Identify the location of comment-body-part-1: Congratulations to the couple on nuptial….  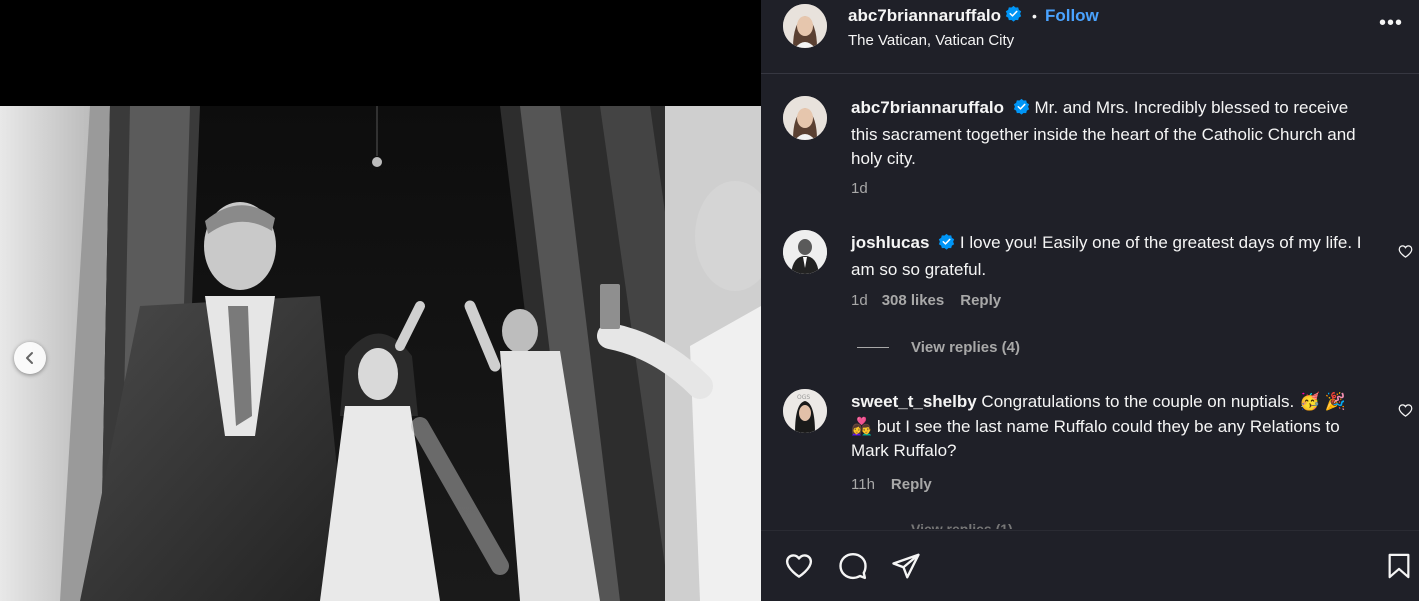
(1138, 401).